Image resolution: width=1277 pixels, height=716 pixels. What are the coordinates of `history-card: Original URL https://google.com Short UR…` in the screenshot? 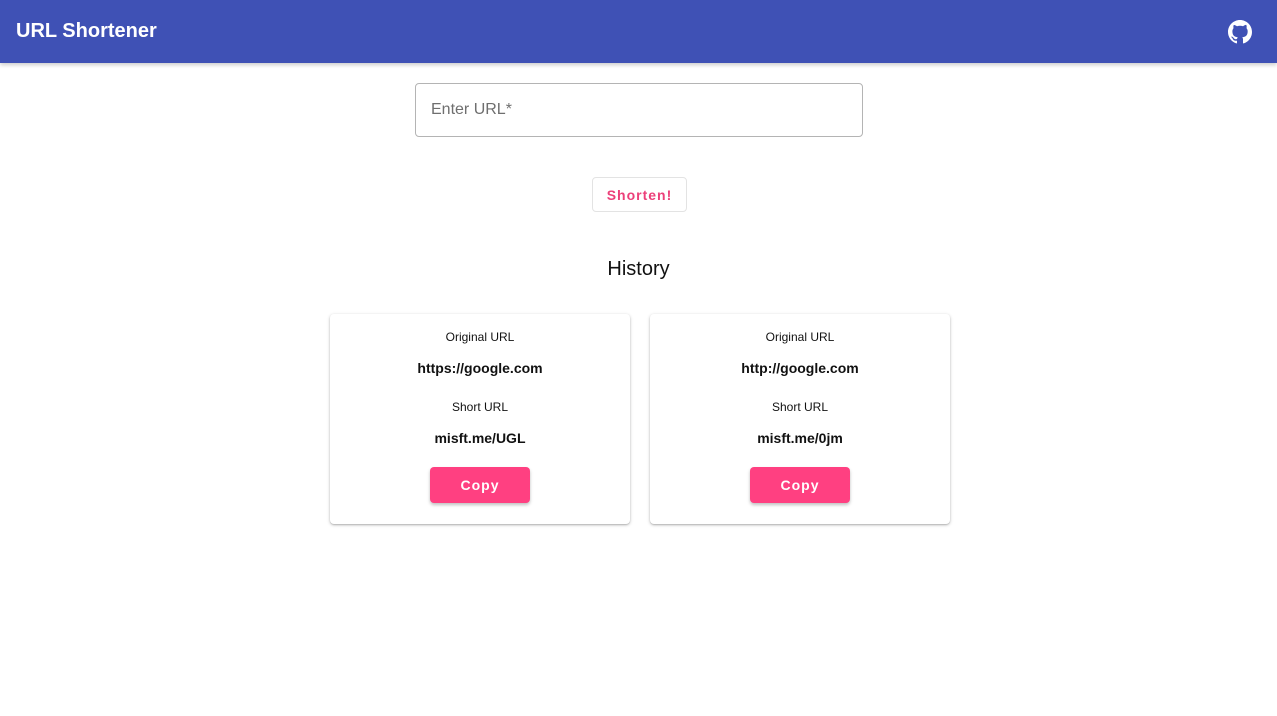 It's located at (480, 419).